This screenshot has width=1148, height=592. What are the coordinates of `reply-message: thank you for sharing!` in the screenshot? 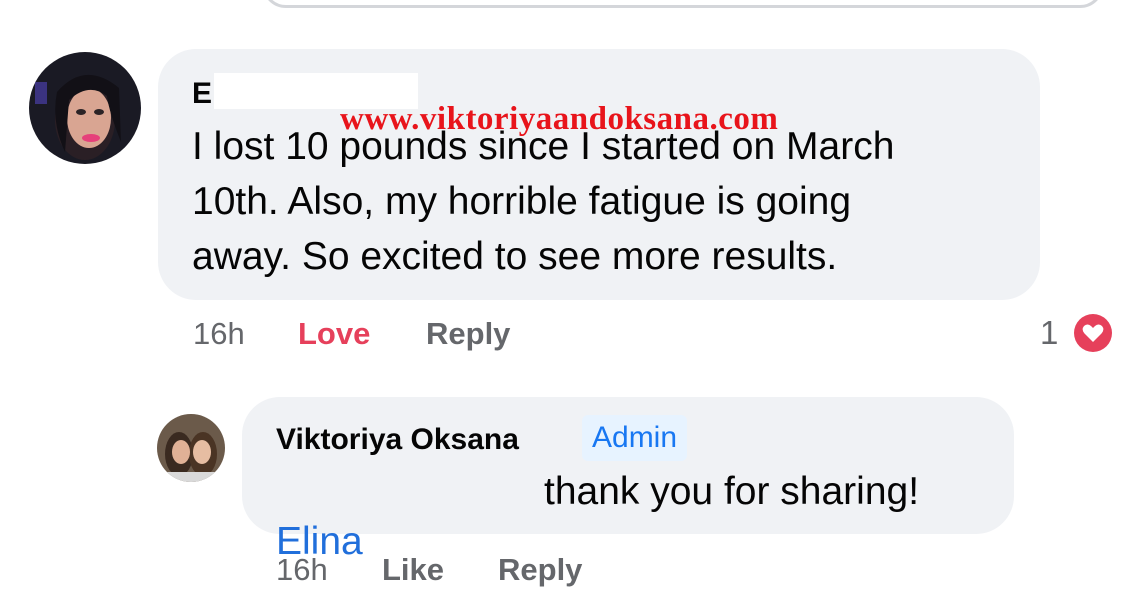 It's located at (732, 491).